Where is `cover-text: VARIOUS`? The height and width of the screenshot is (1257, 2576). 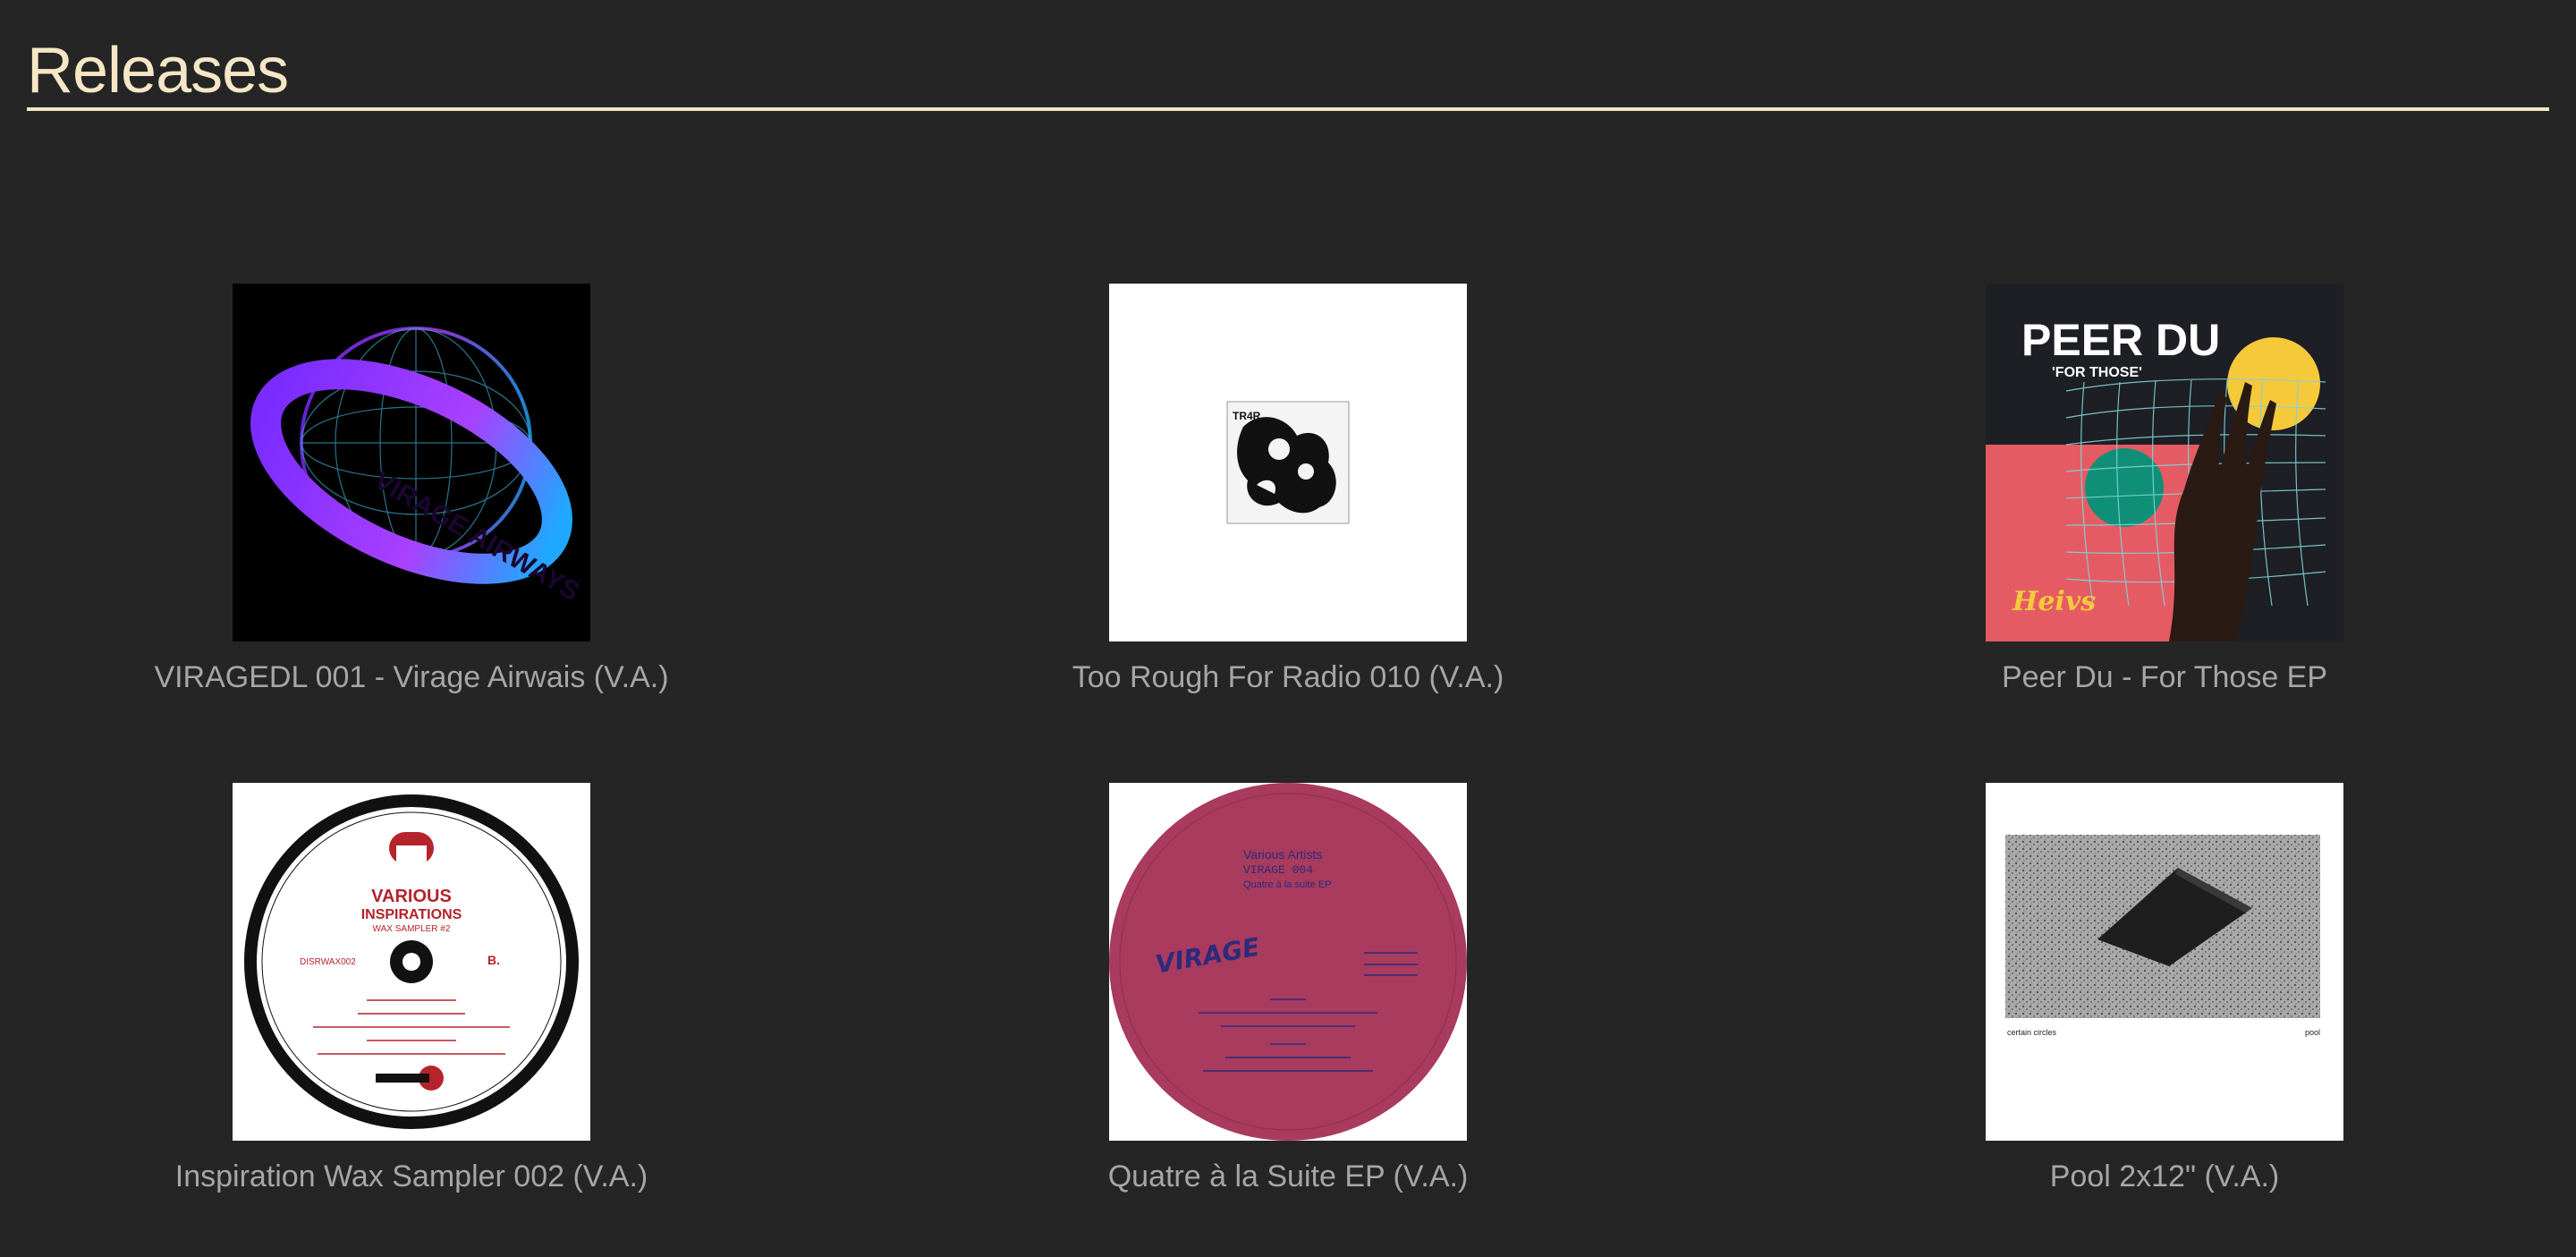
cover-text: VARIOUS is located at coordinates (411, 896).